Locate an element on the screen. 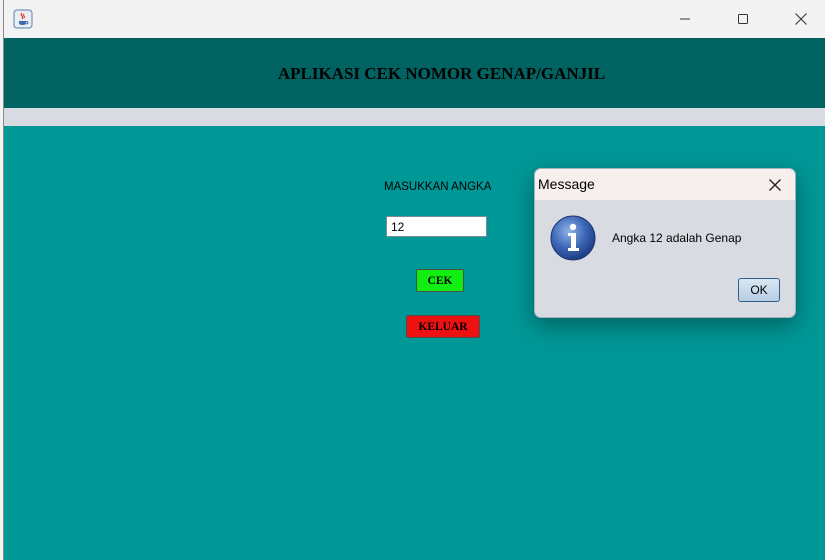  maximize-button is located at coordinates (743, 19).